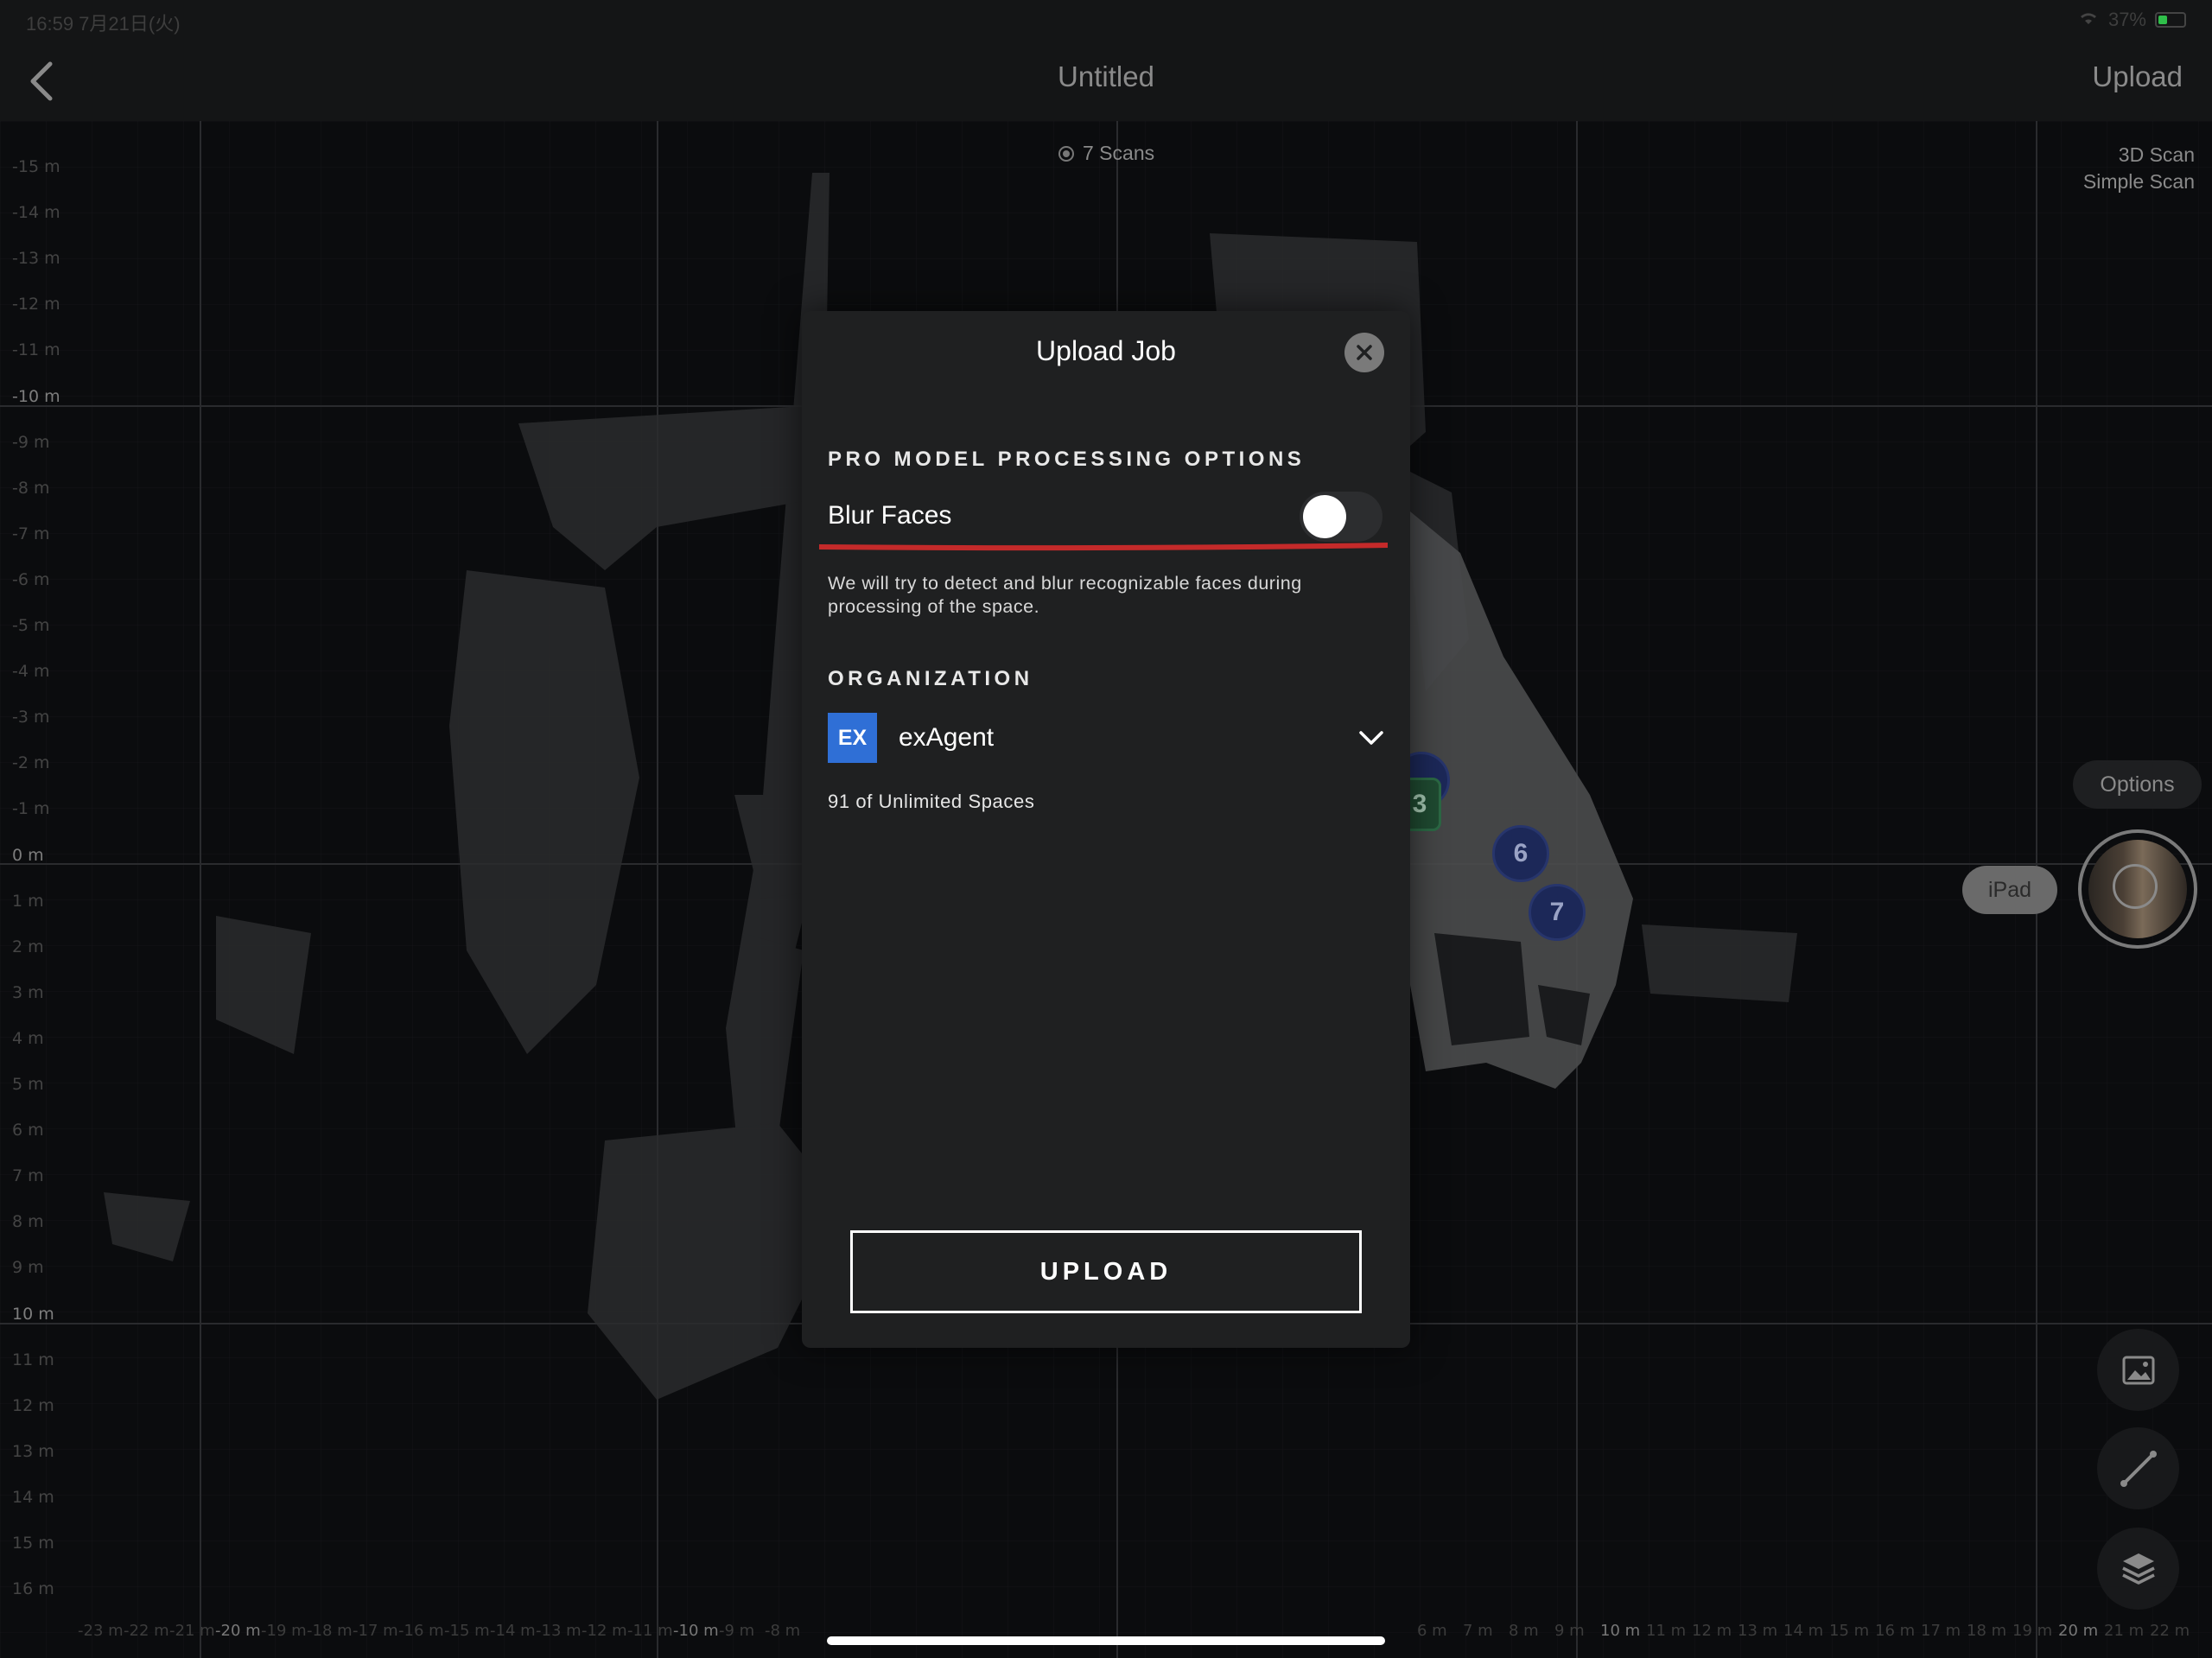 The width and height of the screenshot is (2212, 1658). What do you see at coordinates (2137, 76) in the screenshot?
I see `nav-upload-button: Upload` at bounding box center [2137, 76].